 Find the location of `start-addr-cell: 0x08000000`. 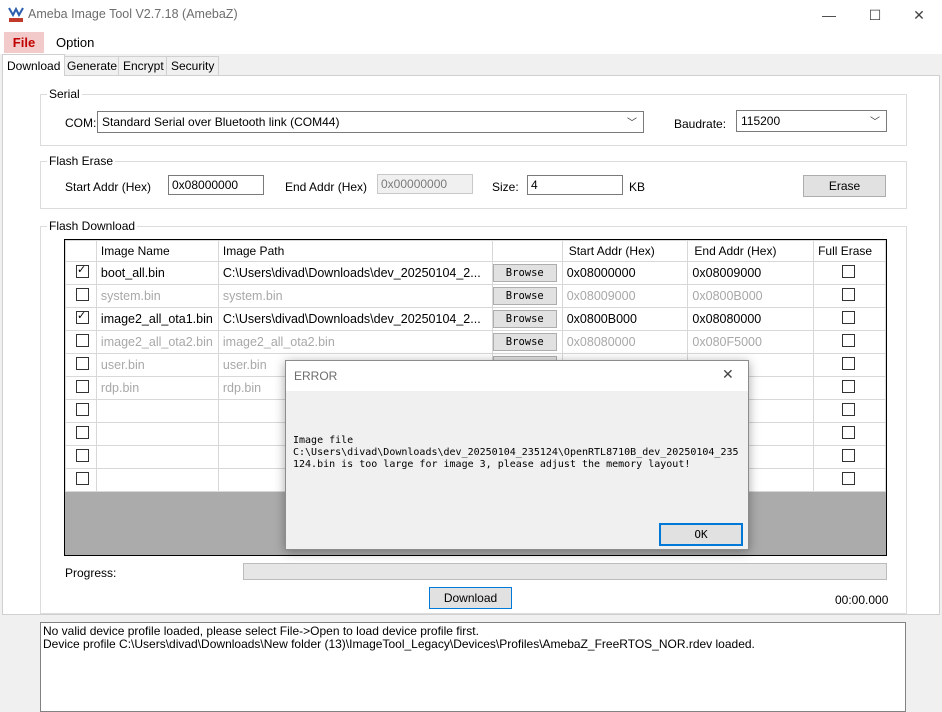

start-addr-cell: 0x08000000 is located at coordinates (625, 273).